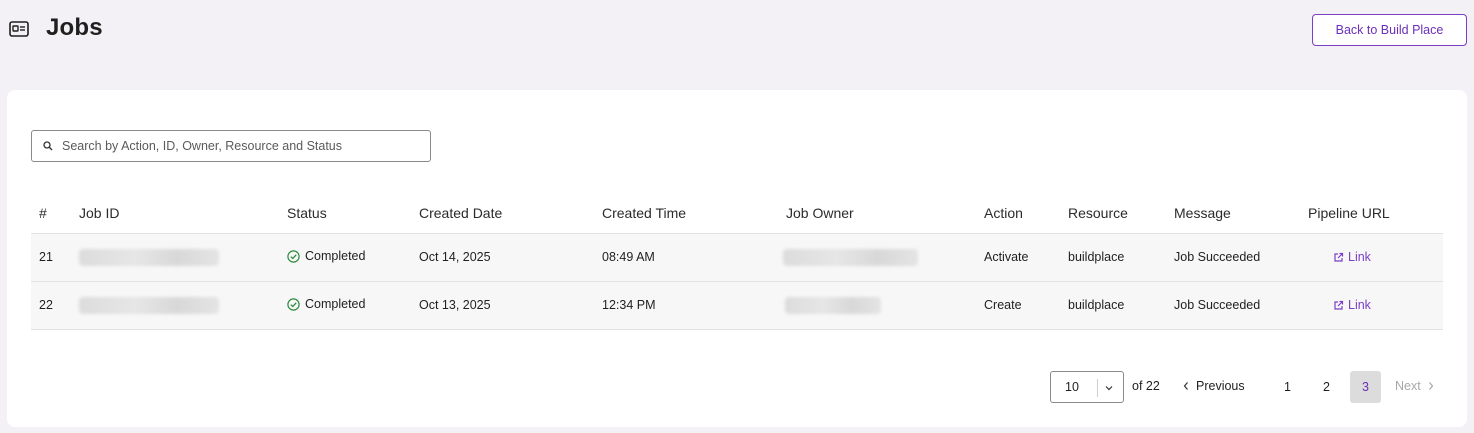  What do you see at coordinates (1349, 213) in the screenshot?
I see `column-header-pipeline-url: Pipeline URL` at bounding box center [1349, 213].